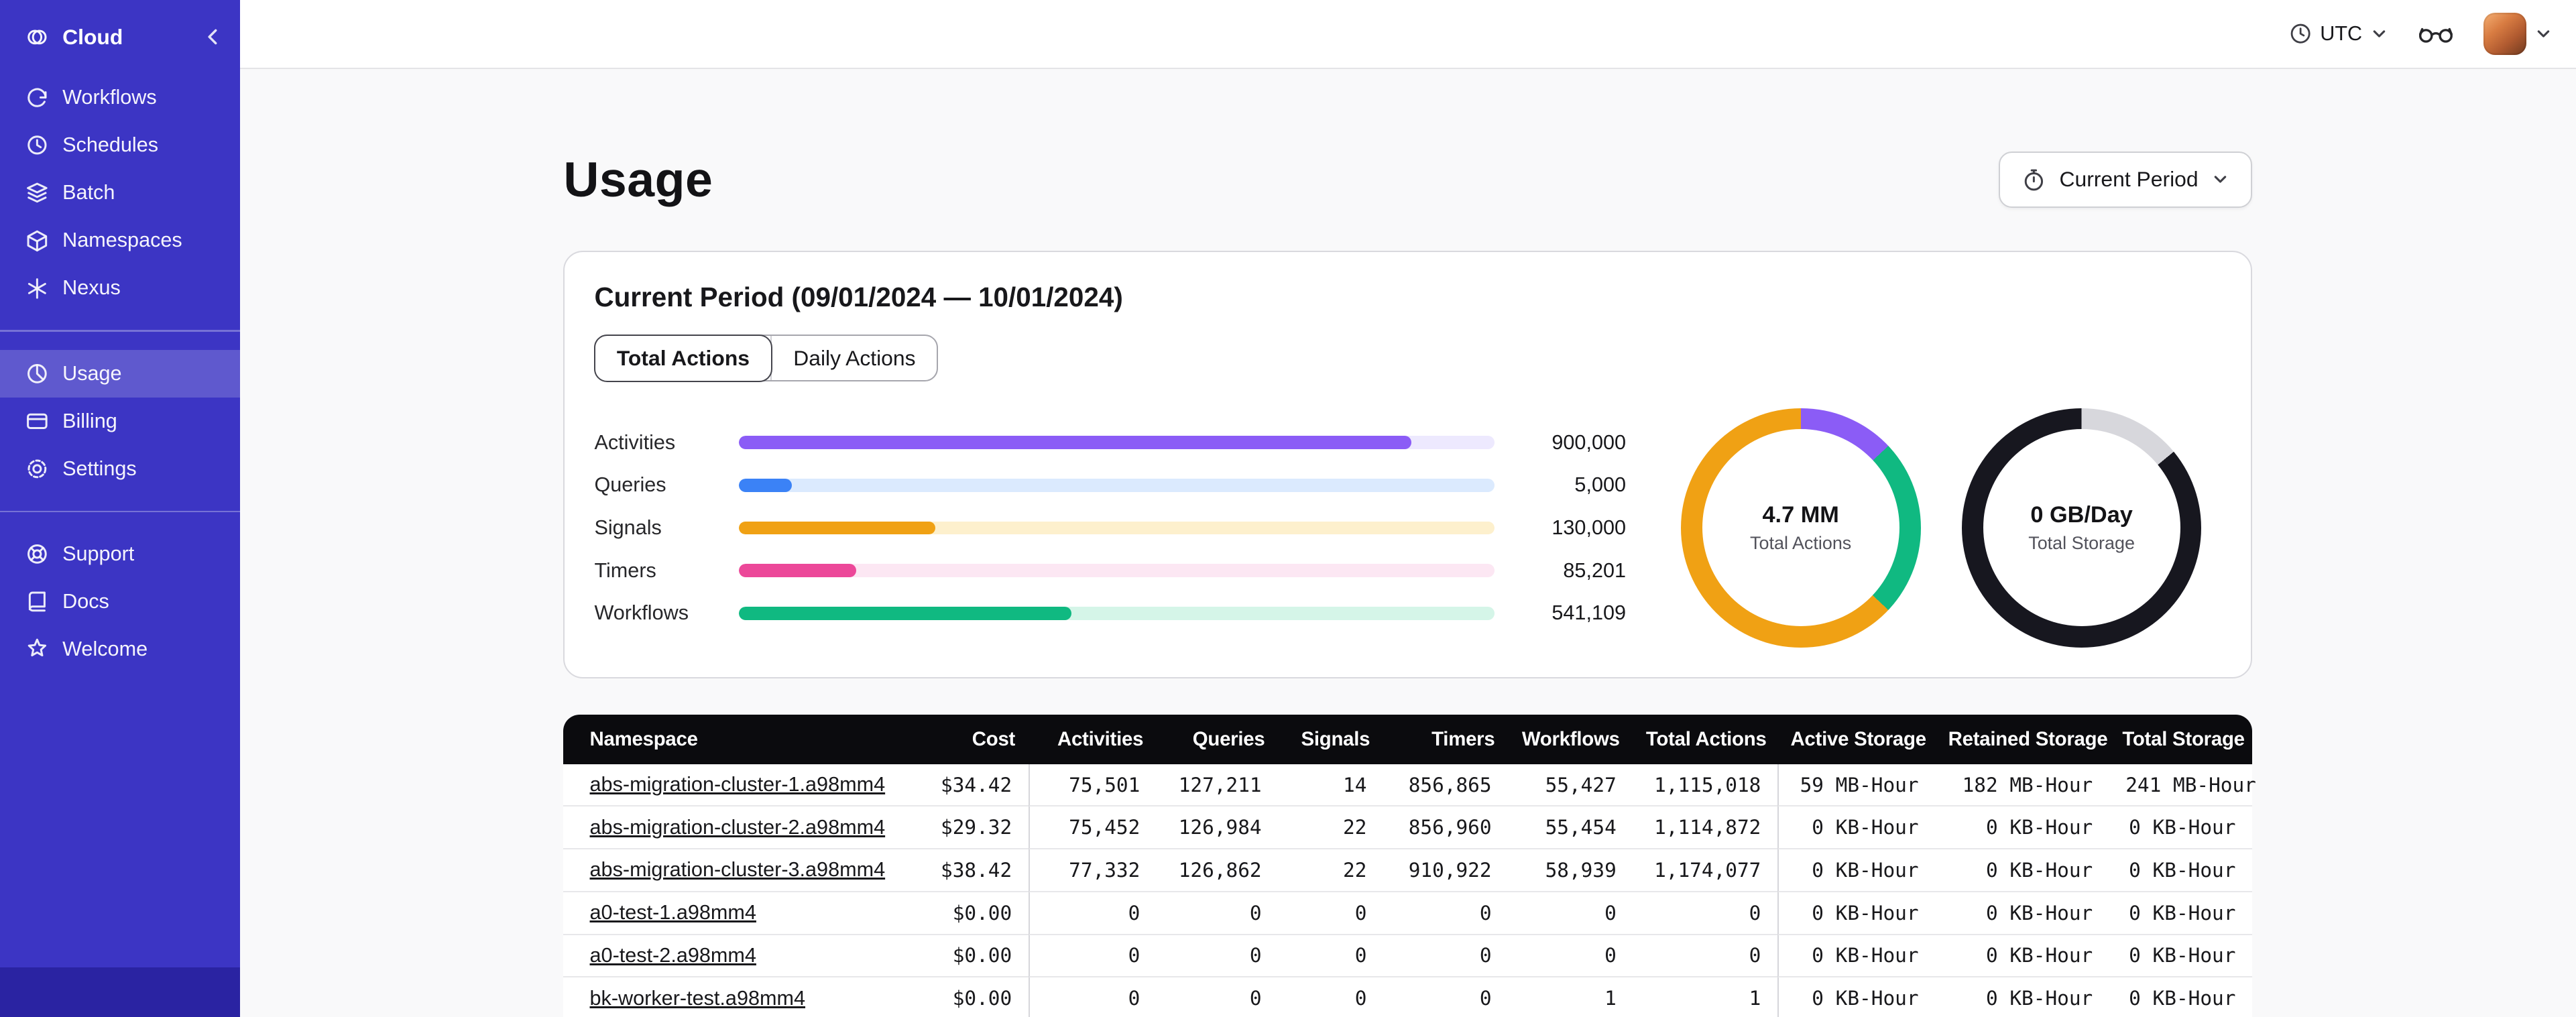 The image size is (2576, 1017). I want to click on value-cell: 126,984, so click(1217, 828).